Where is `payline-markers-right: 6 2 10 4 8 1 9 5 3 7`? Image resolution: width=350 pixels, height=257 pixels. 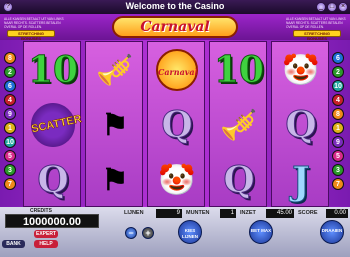
payline-markers-right: 6 2 10 4 8 1 9 5 3 7 is located at coordinates (339, 122).